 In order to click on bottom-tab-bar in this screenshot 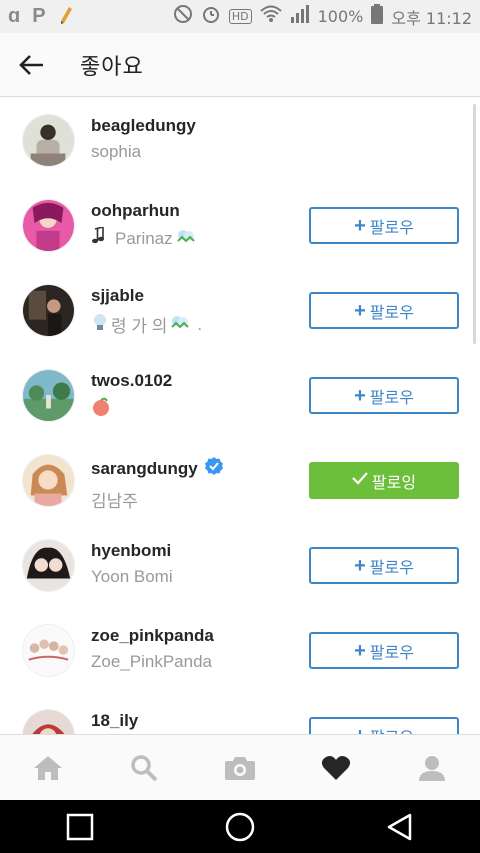, I will do `click(240, 767)`.